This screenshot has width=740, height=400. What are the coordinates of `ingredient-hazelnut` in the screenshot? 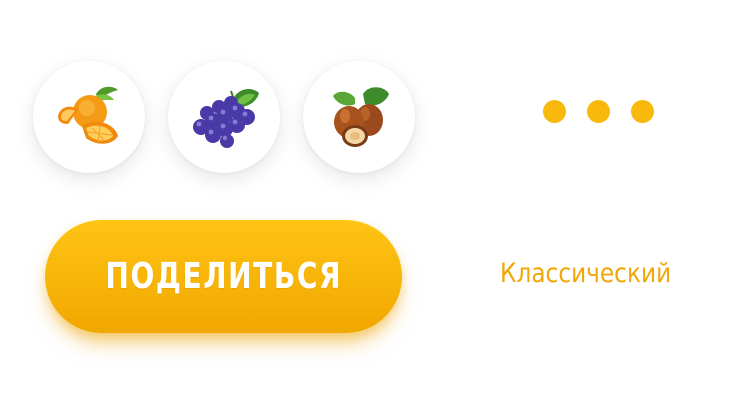 It's located at (359, 117).